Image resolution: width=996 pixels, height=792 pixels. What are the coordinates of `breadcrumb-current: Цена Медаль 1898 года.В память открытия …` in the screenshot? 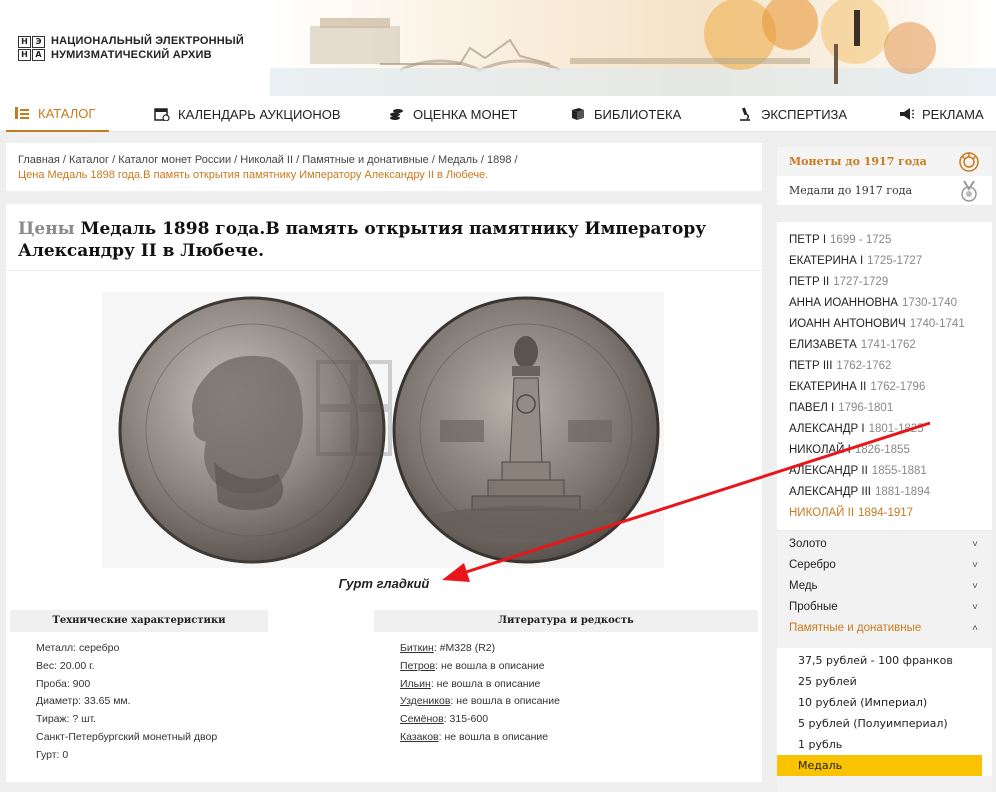 It's located at (253, 175).